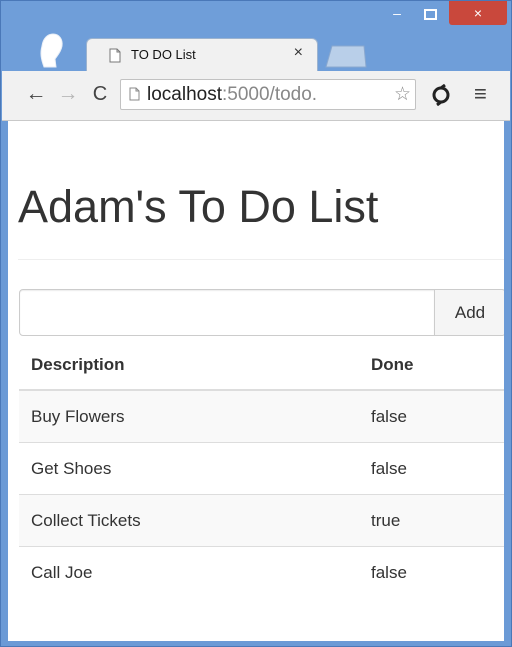  What do you see at coordinates (198, 206) in the screenshot?
I see `page-title: Adam's To Do List` at bounding box center [198, 206].